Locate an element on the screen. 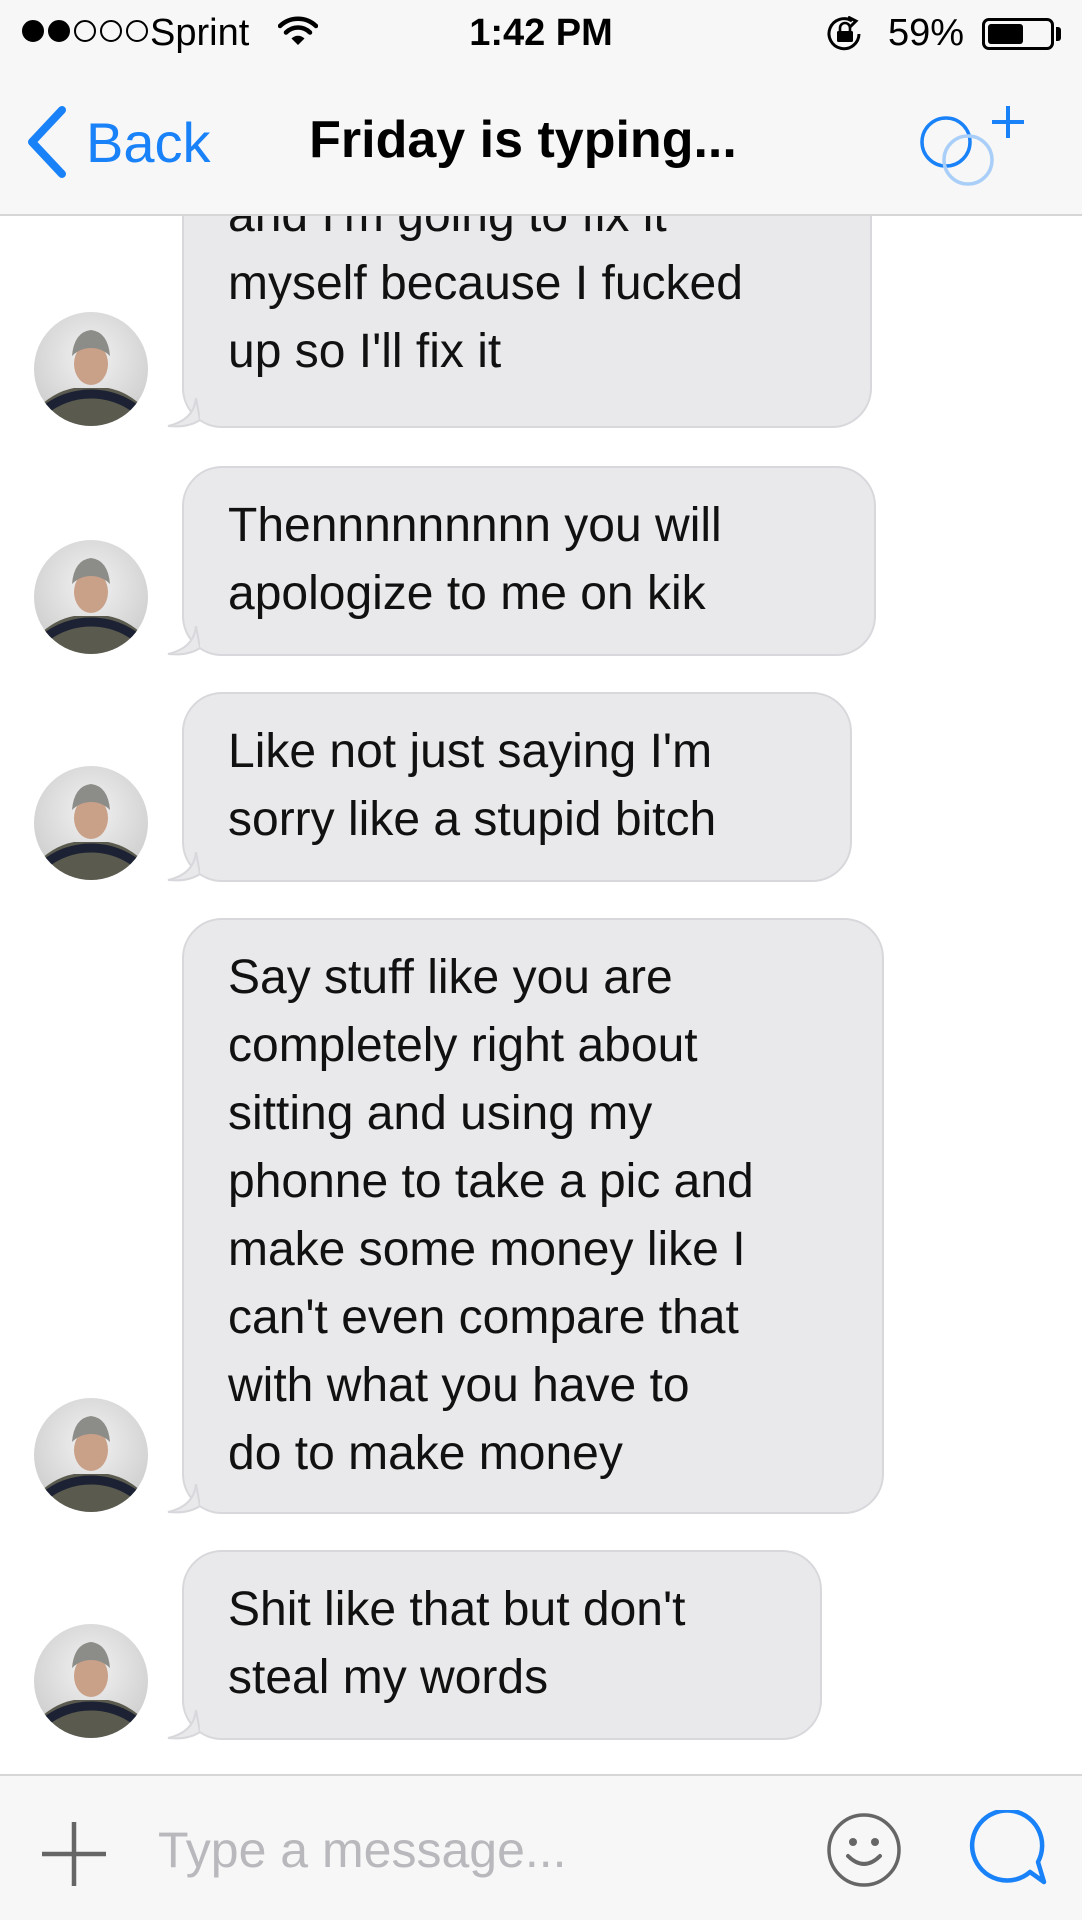 The height and width of the screenshot is (1920, 1082). status-bar: Sprint 1:42 PM 59% is located at coordinates (541, 34).